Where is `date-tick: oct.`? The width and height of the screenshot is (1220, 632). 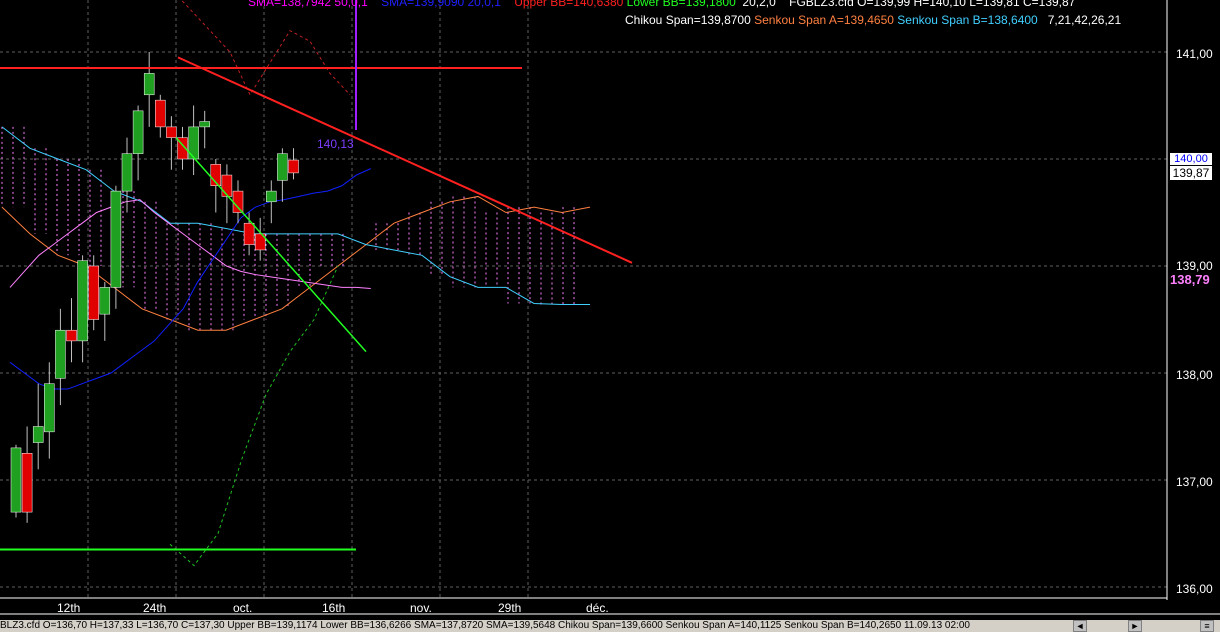
date-tick: oct. is located at coordinates (243, 608).